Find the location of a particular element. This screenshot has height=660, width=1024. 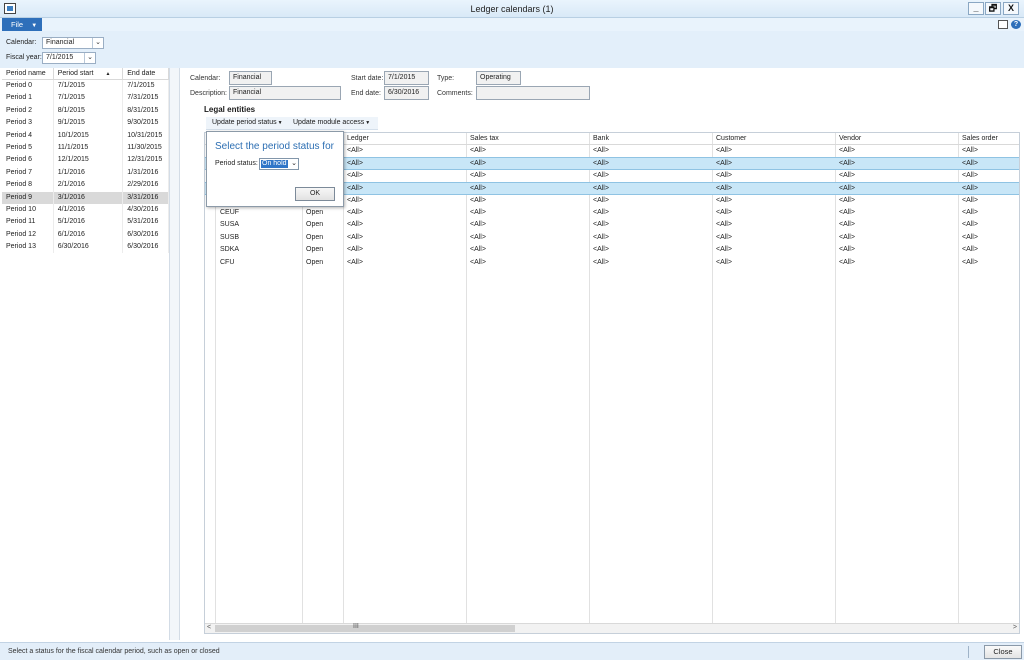

period-start-cell: 3/1/2016 is located at coordinates (89, 197).